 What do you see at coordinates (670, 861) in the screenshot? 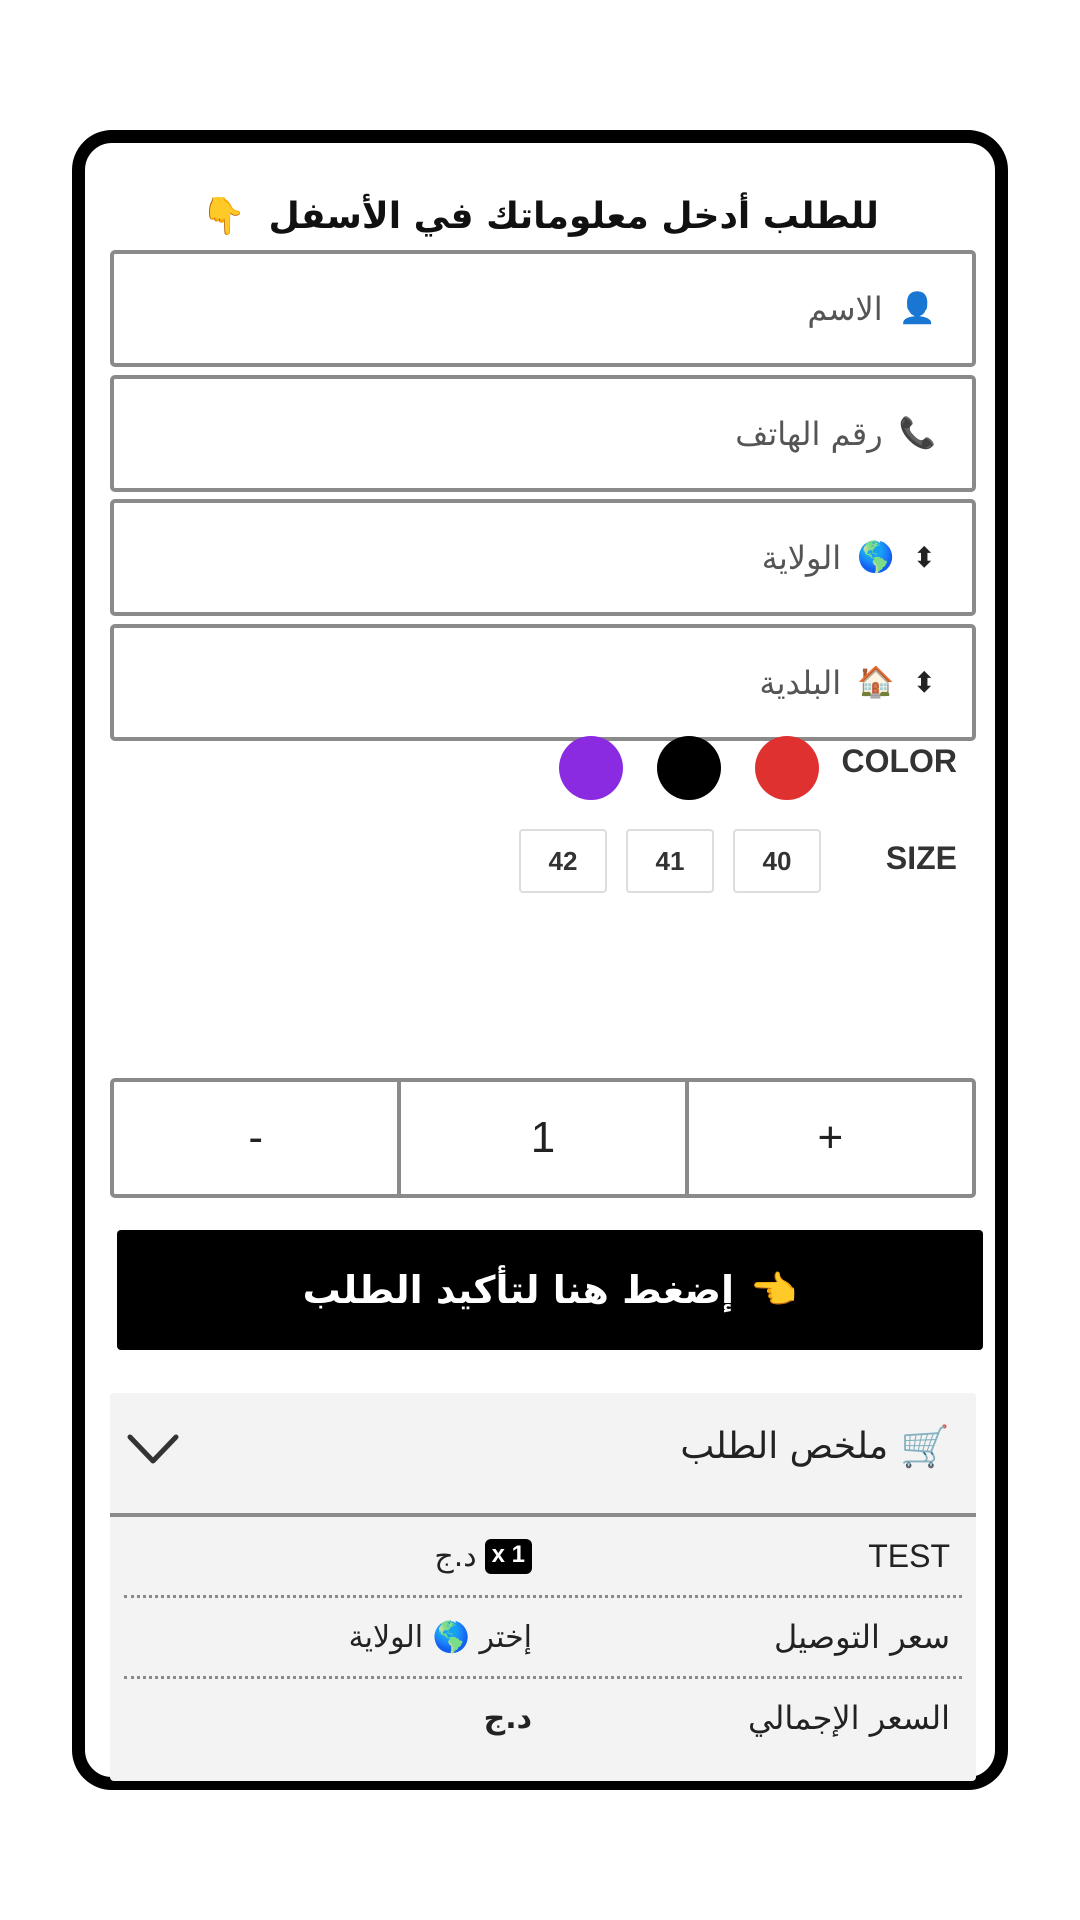
I see `size-option-41: 41` at bounding box center [670, 861].